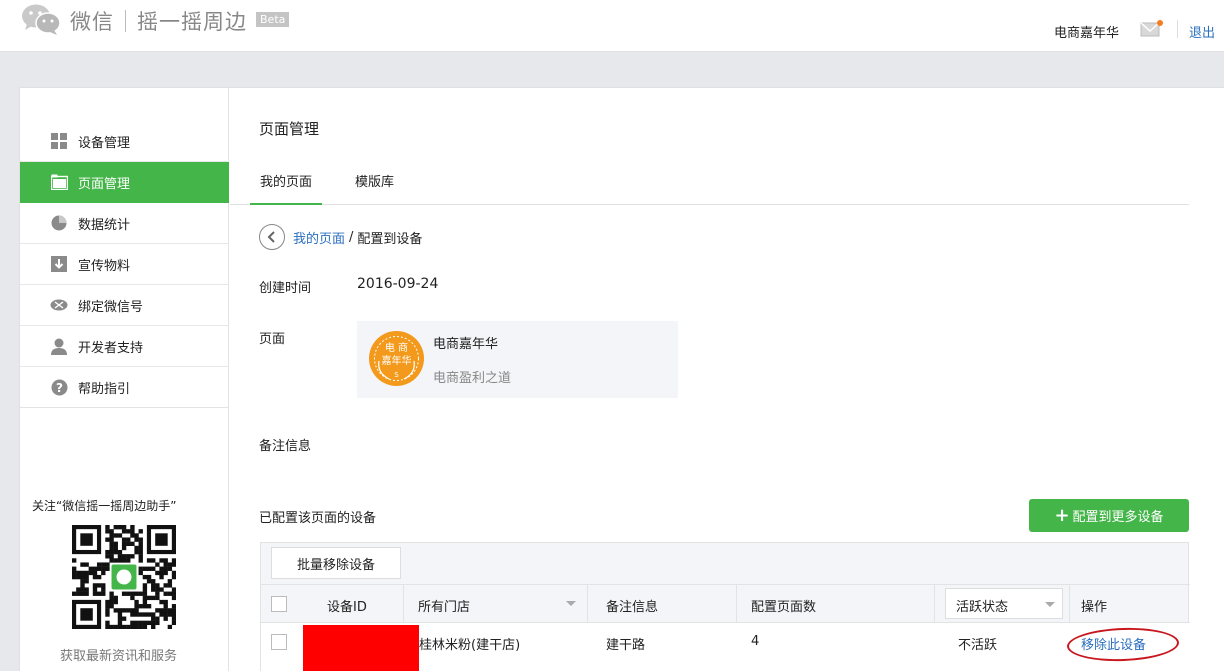 The height and width of the screenshot is (671, 1224). Describe the element at coordinates (59, 141) in the screenshot. I see `grid-icon` at that location.